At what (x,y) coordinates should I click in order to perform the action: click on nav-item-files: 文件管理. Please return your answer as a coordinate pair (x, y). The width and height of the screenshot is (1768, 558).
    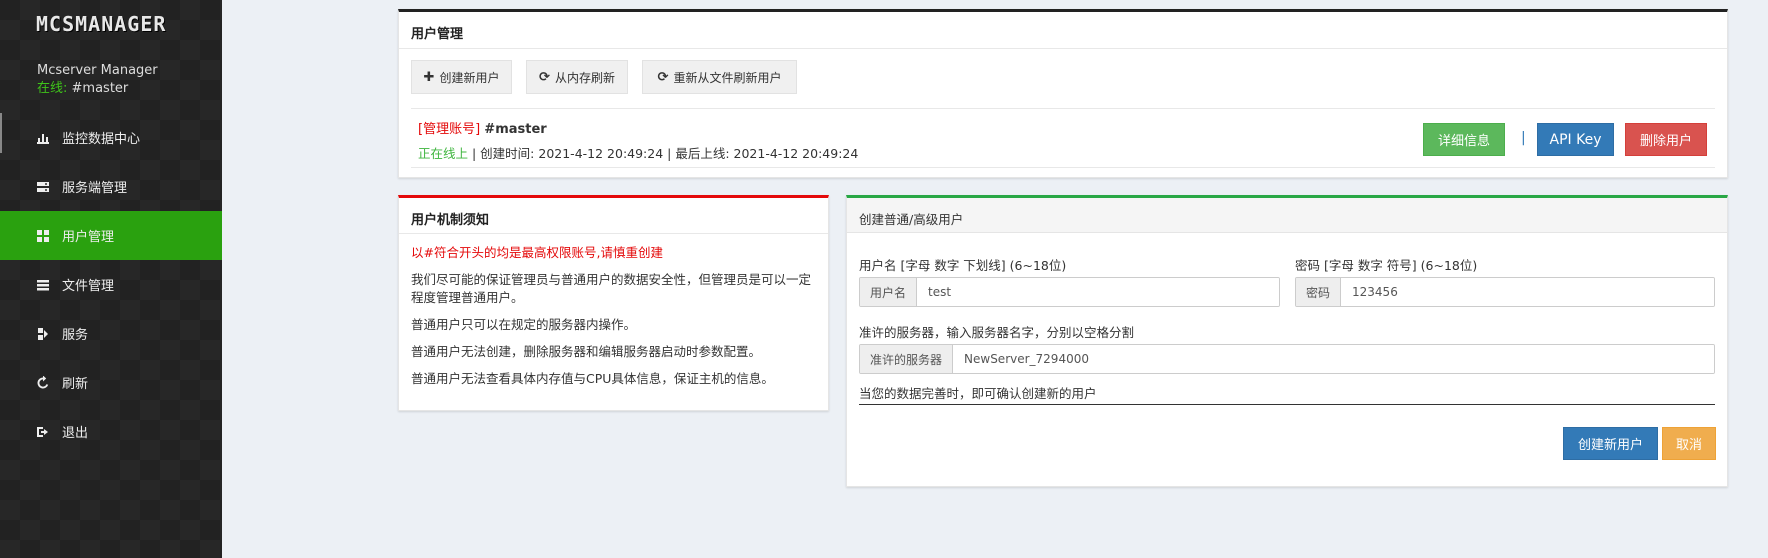
    Looking at the image, I should click on (111, 284).